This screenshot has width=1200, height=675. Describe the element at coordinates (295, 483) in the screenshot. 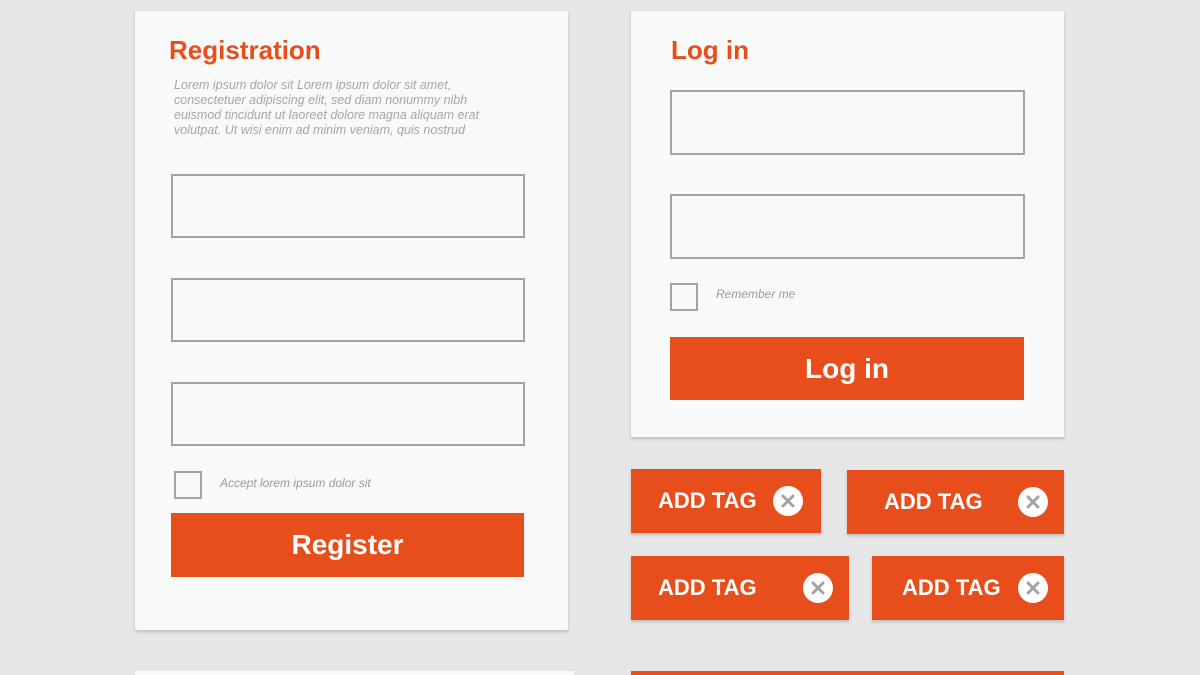

I see `accept-checkbox-label: Accept lorem ipsum dolor sit` at that location.